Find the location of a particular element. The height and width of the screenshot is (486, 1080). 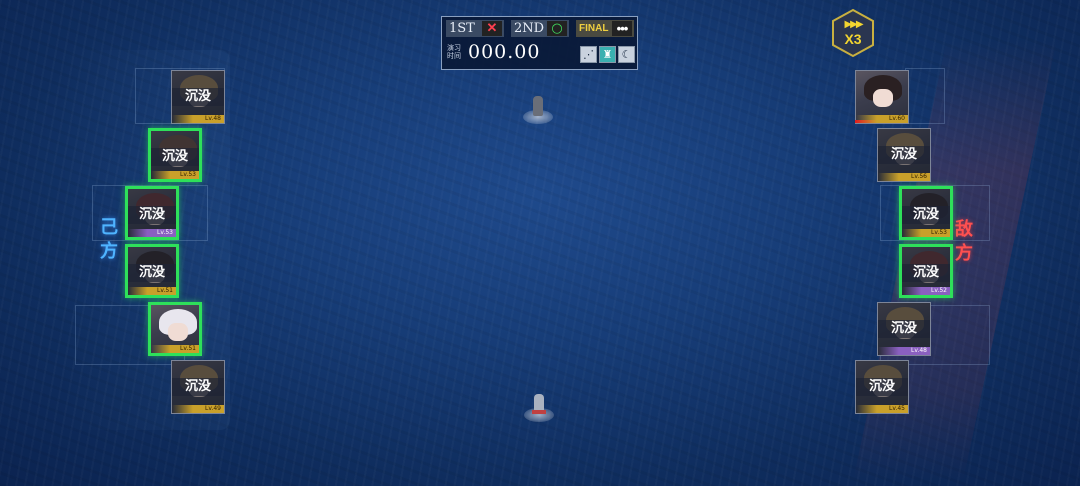

round-1-indicator: 1ST ✕ is located at coordinates (475, 28).